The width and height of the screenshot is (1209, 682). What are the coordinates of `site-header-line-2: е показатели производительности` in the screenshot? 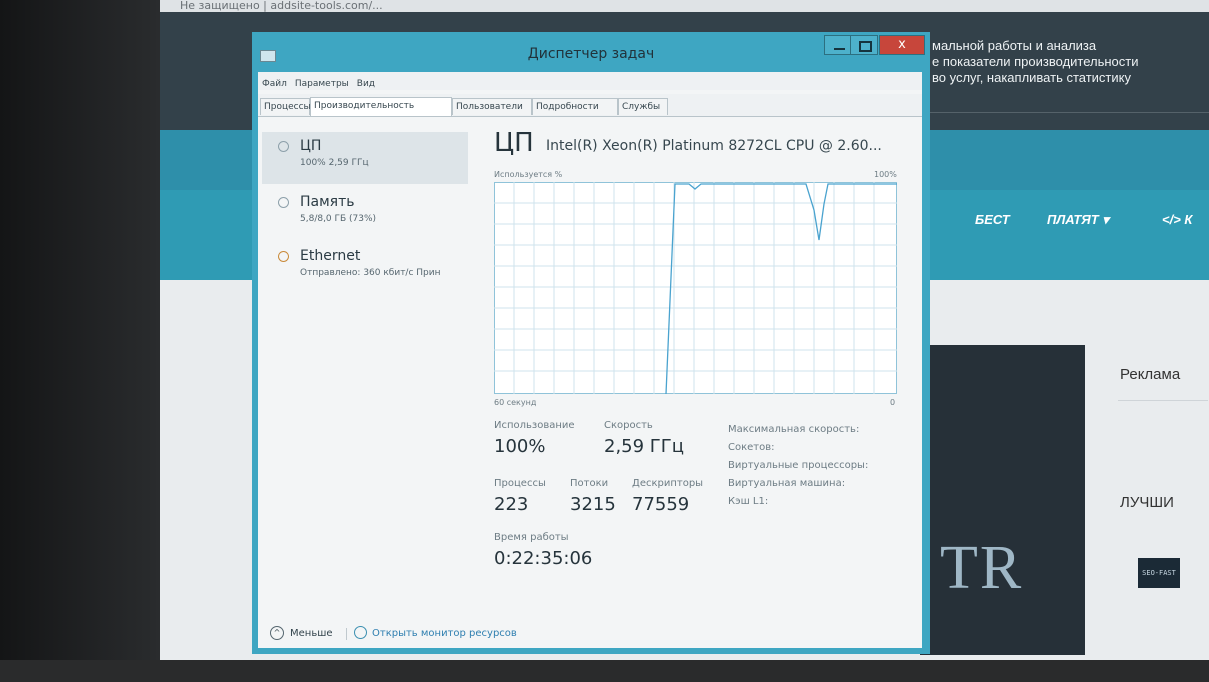 It's located at (1035, 61).